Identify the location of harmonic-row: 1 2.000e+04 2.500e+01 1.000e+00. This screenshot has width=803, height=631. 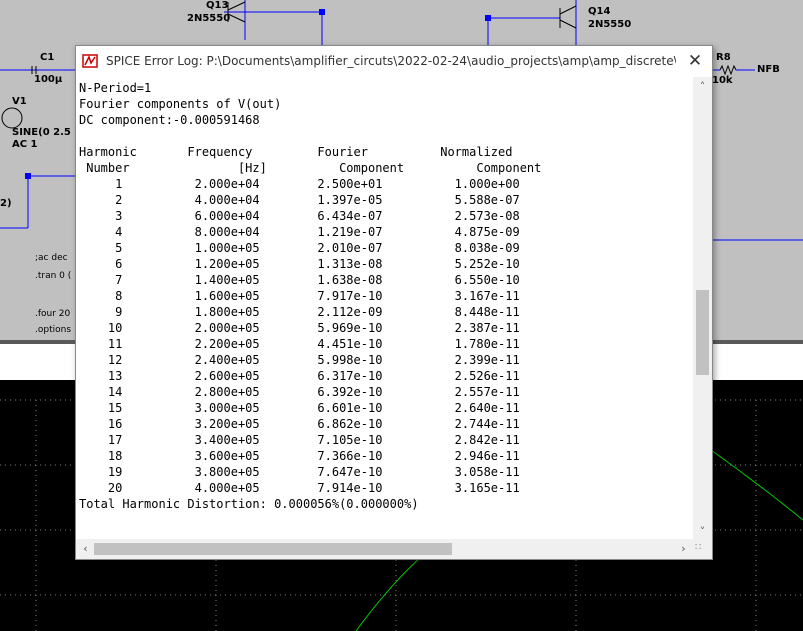
(299, 184).